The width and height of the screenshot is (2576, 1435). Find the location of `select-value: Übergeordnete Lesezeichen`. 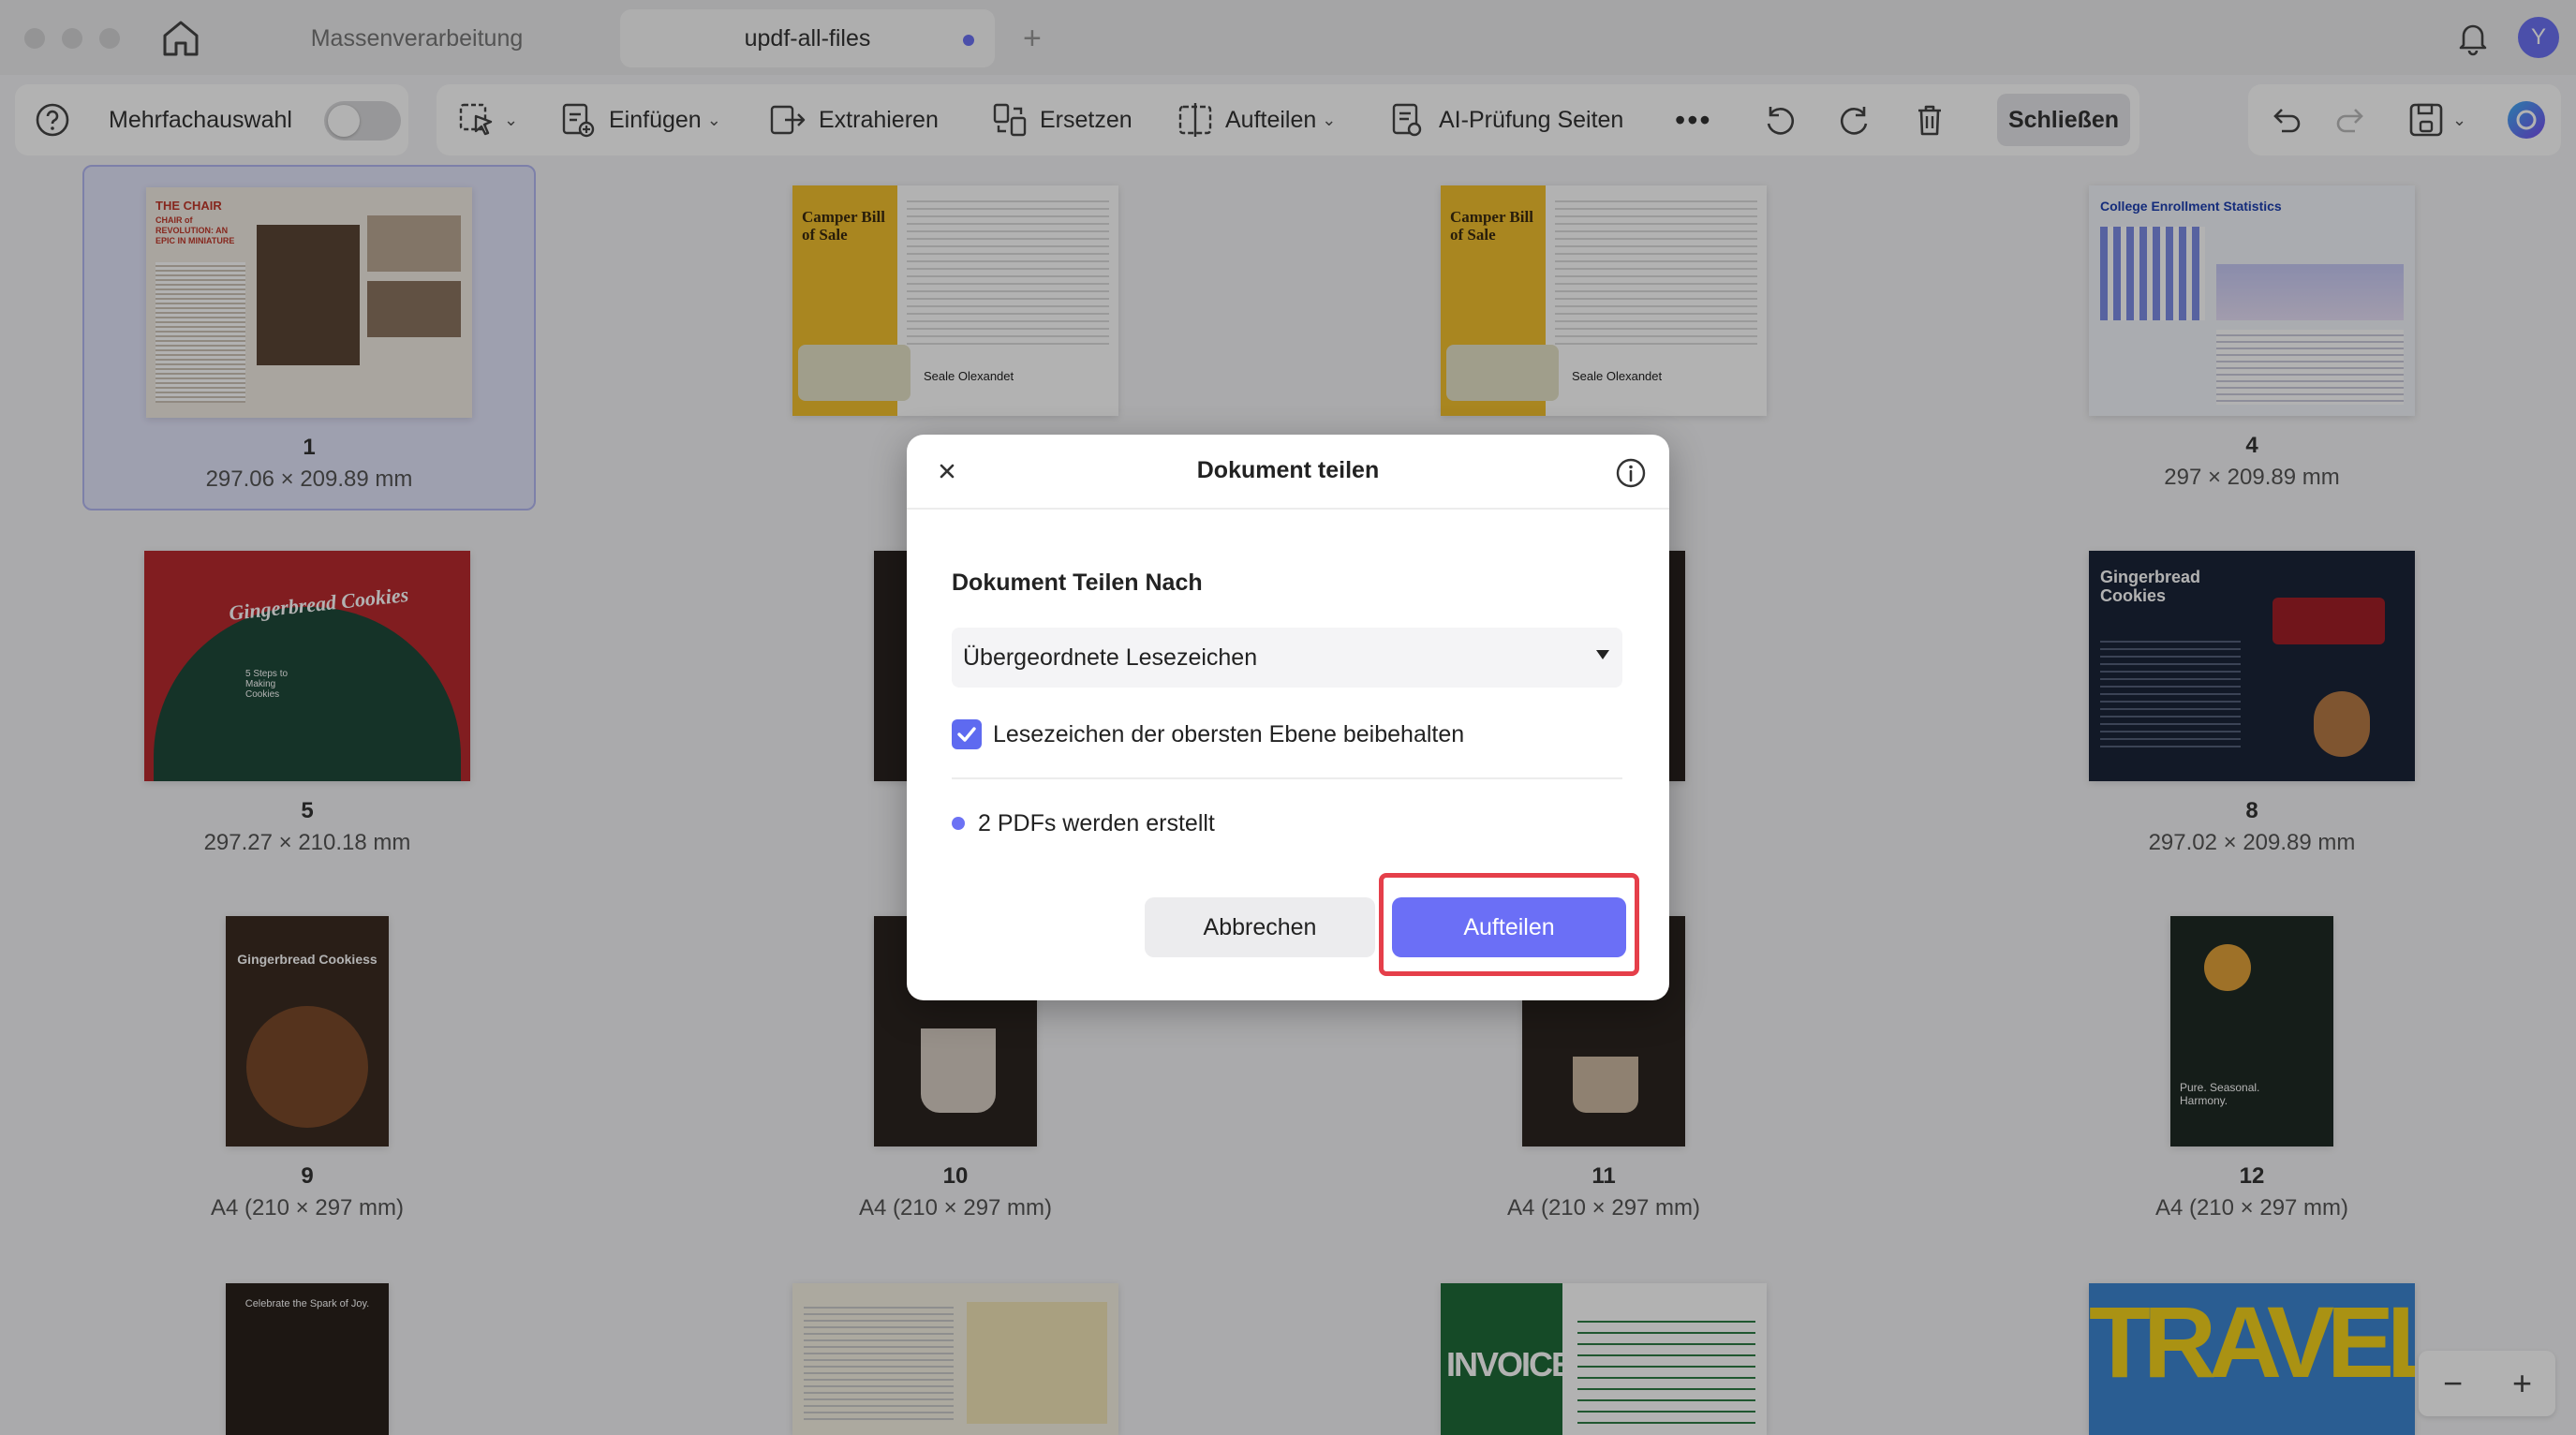

select-value: Übergeordnete Lesezeichen is located at coordinates (1111, 657).